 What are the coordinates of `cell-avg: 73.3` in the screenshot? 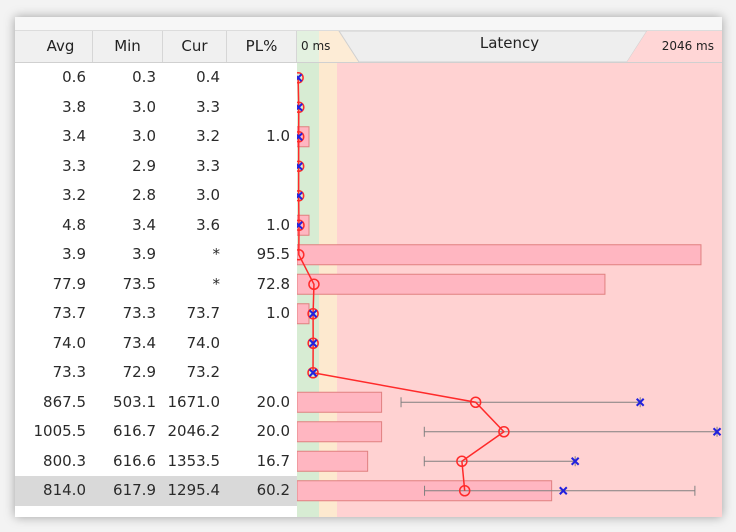 It's located at (69, 372).